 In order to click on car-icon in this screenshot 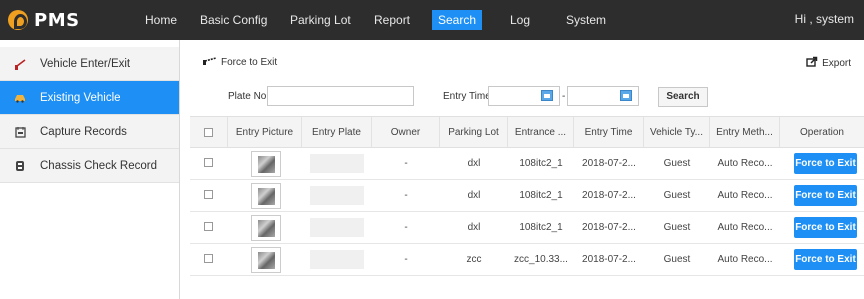, I will do `click(20, 98)`.